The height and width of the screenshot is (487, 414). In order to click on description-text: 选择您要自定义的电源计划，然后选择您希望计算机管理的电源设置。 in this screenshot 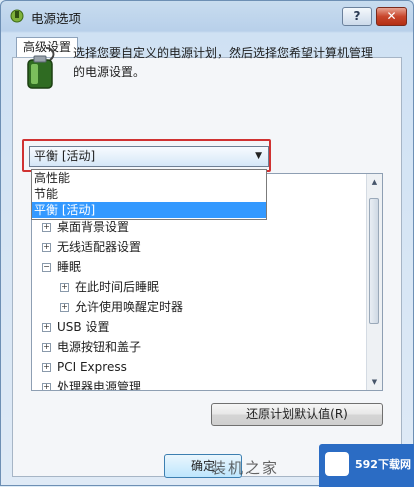, I will do `click(223, 62)`.